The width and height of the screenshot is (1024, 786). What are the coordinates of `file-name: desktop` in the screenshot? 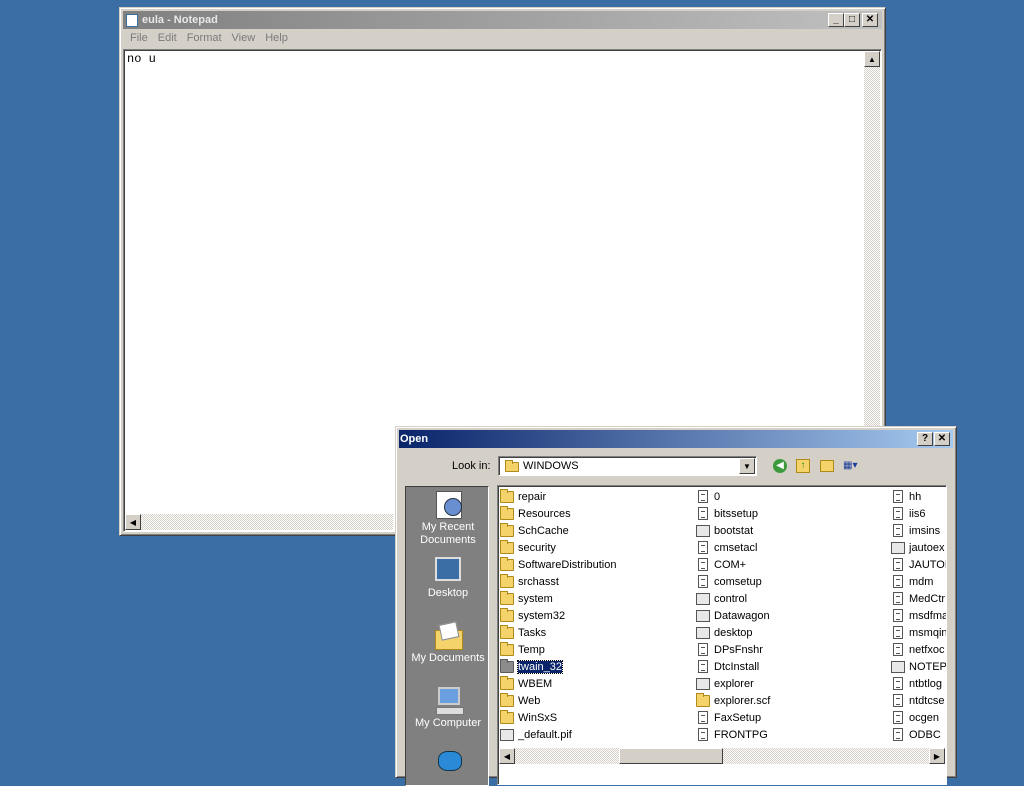 It's located at (733, 632).